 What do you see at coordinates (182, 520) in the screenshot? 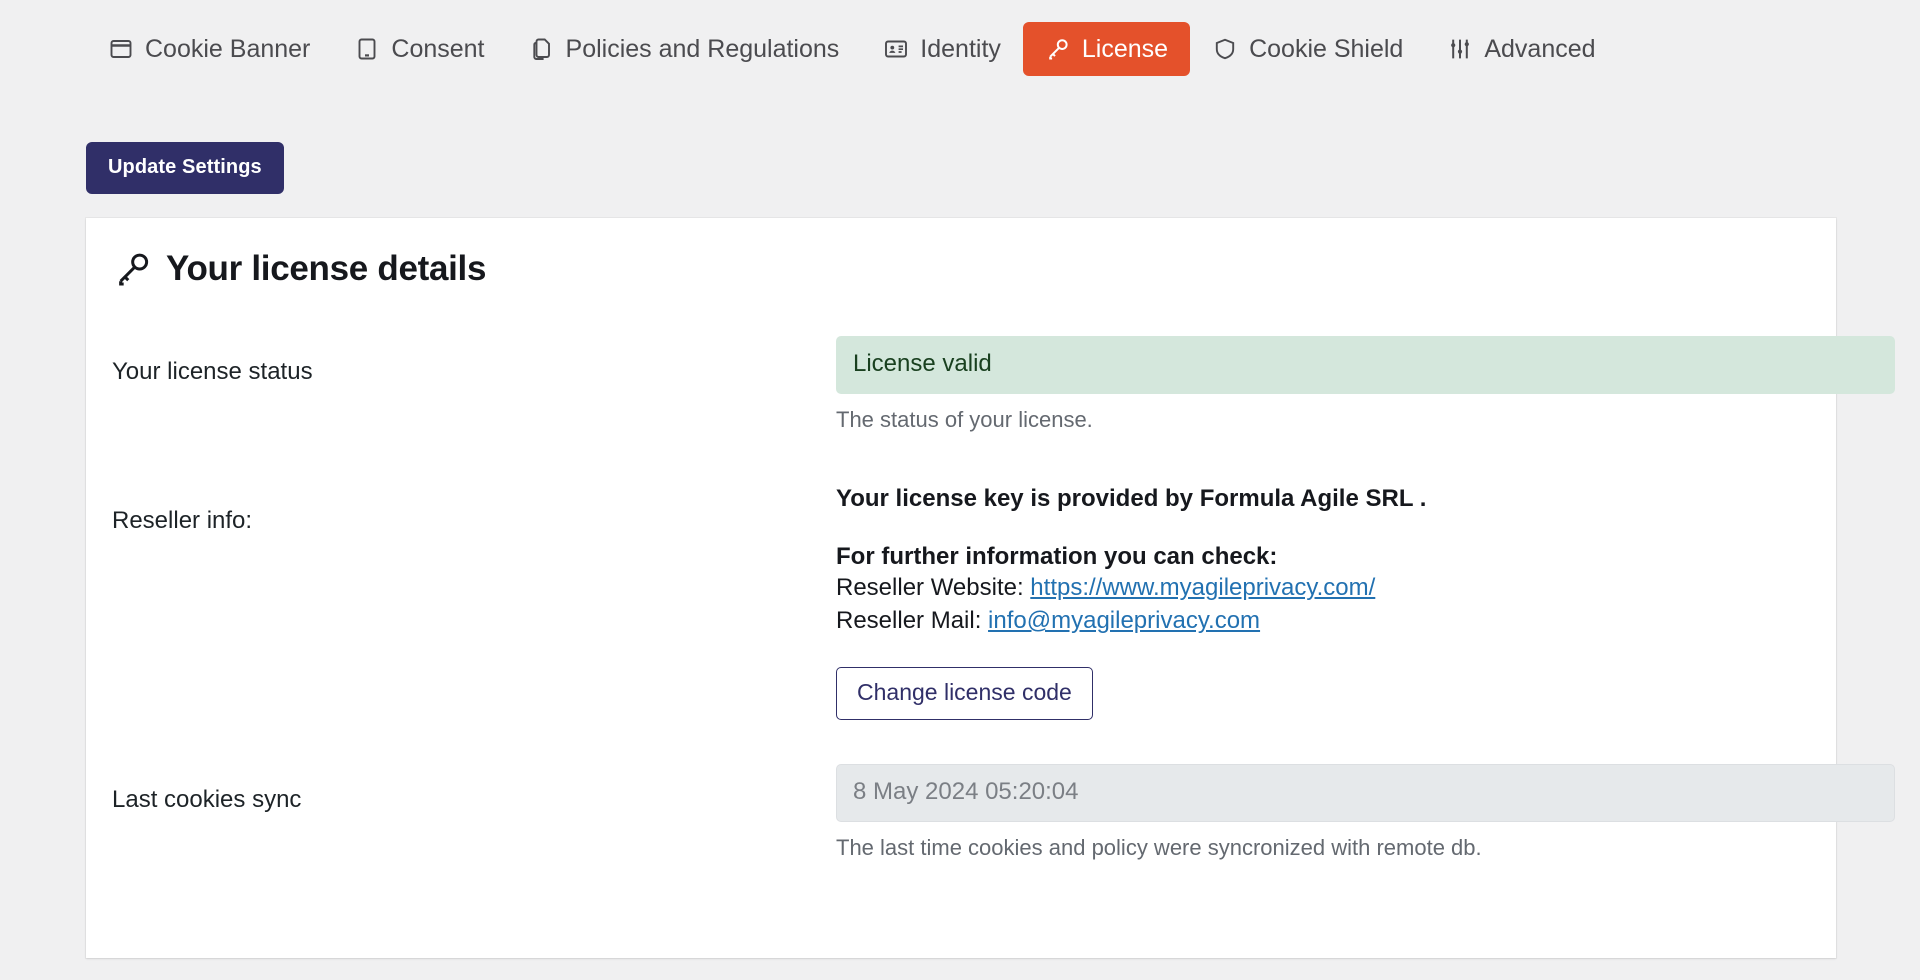
I see `reseller-info-label: Reseller info:` at bounding box center [182, 520].